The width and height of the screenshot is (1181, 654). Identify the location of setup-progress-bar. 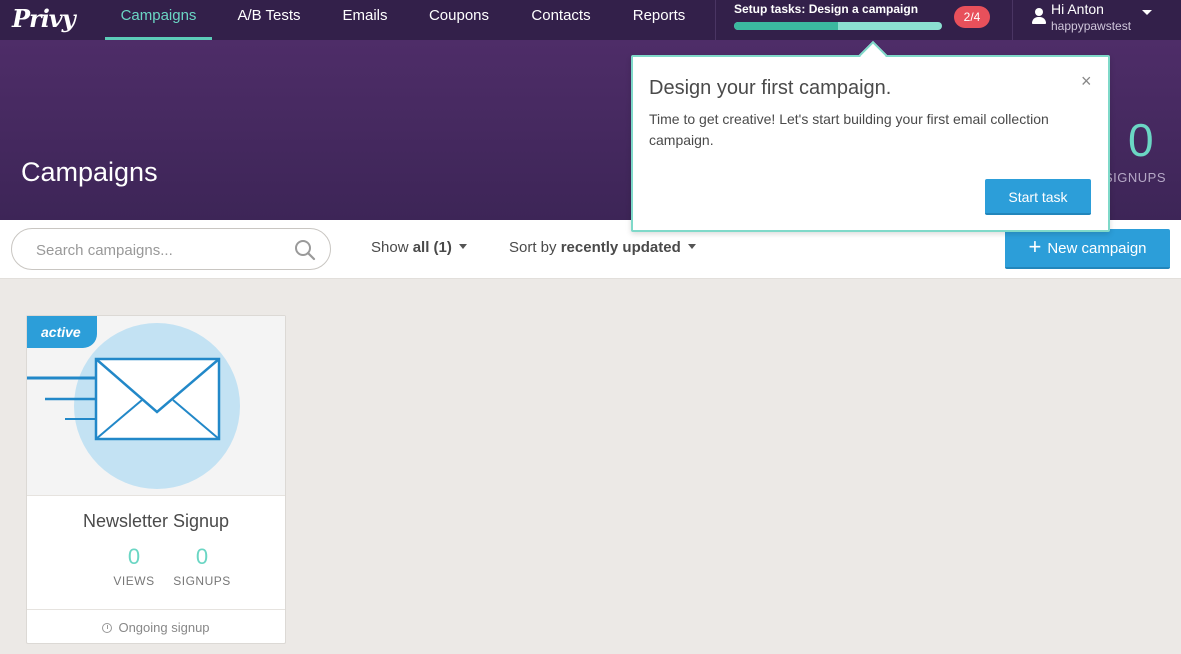
(838, 26).